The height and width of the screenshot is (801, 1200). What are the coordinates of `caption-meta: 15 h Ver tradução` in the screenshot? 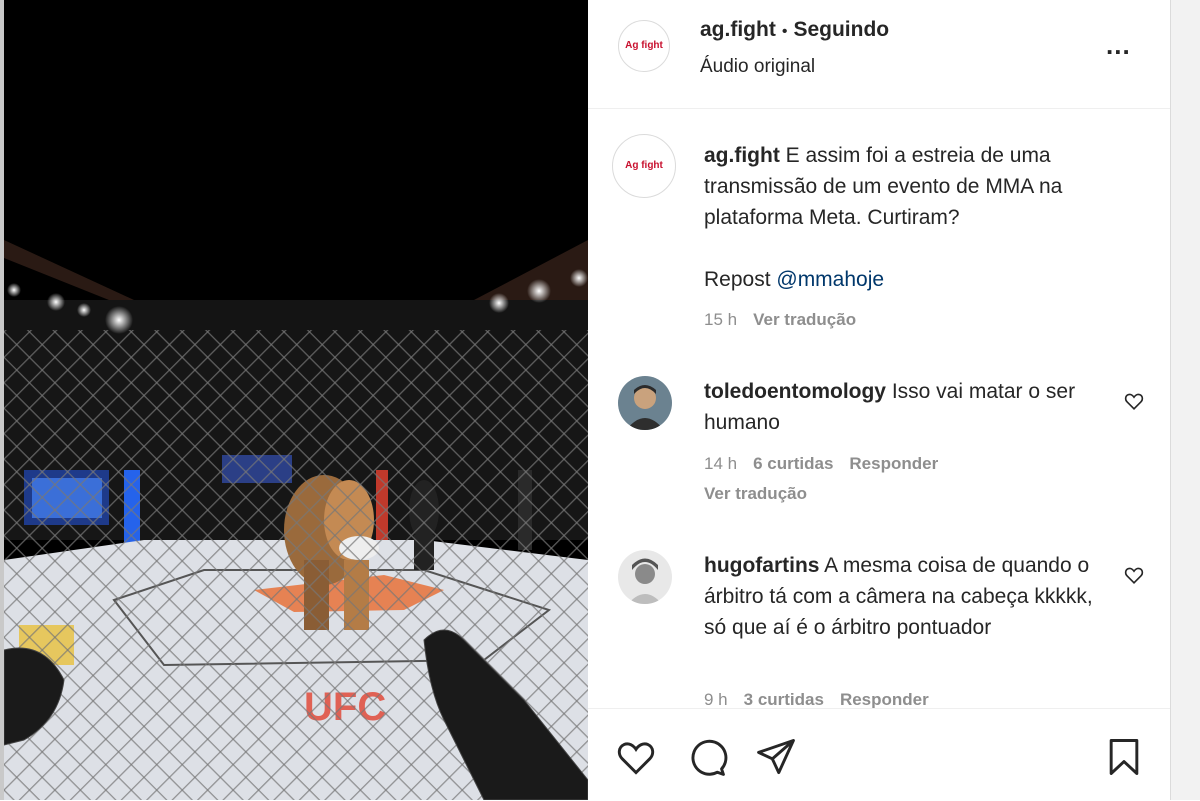 It's located at (788, 320).